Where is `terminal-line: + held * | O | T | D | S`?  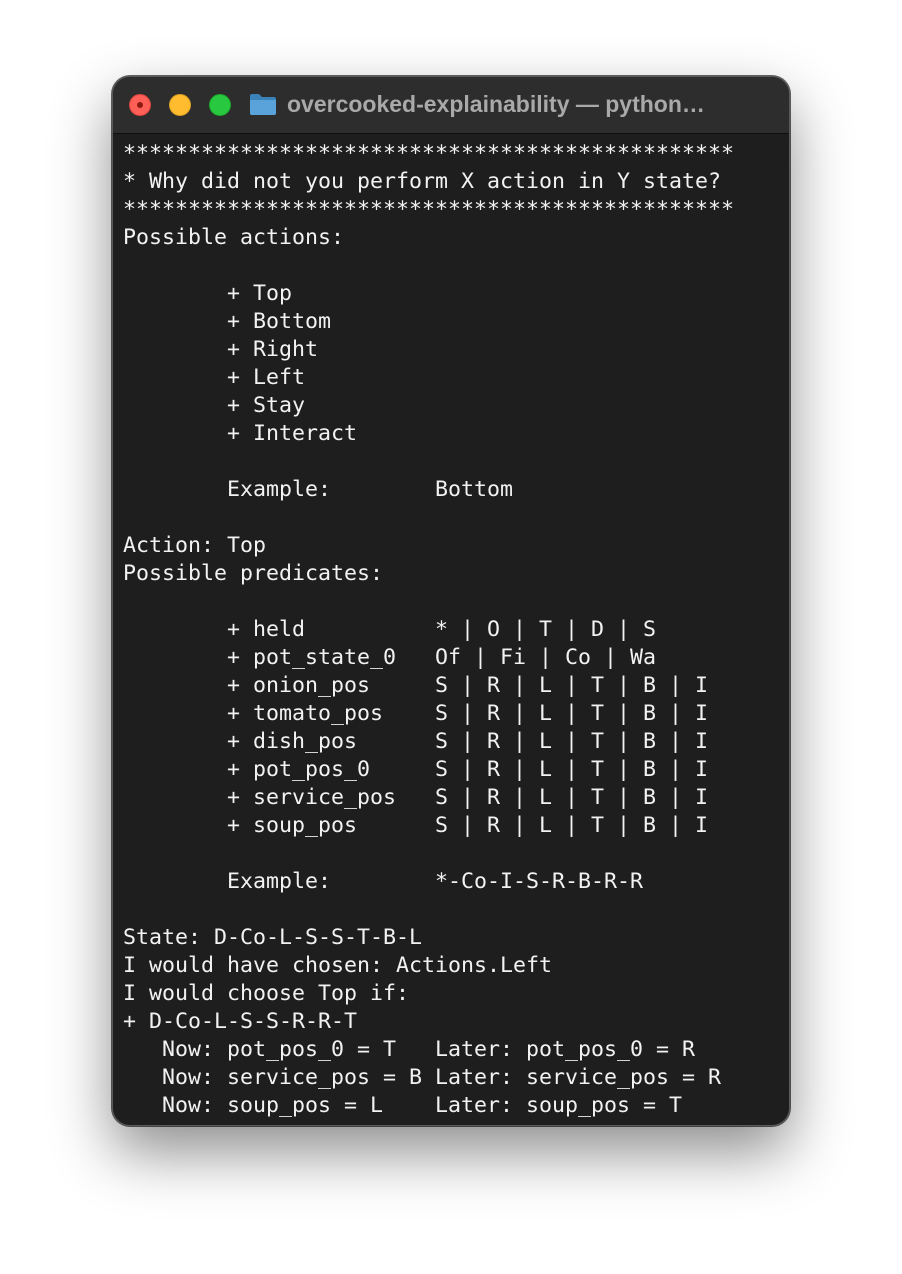 terminal-line: + held * | O | T | D | S is located at coordinates (390, 629).